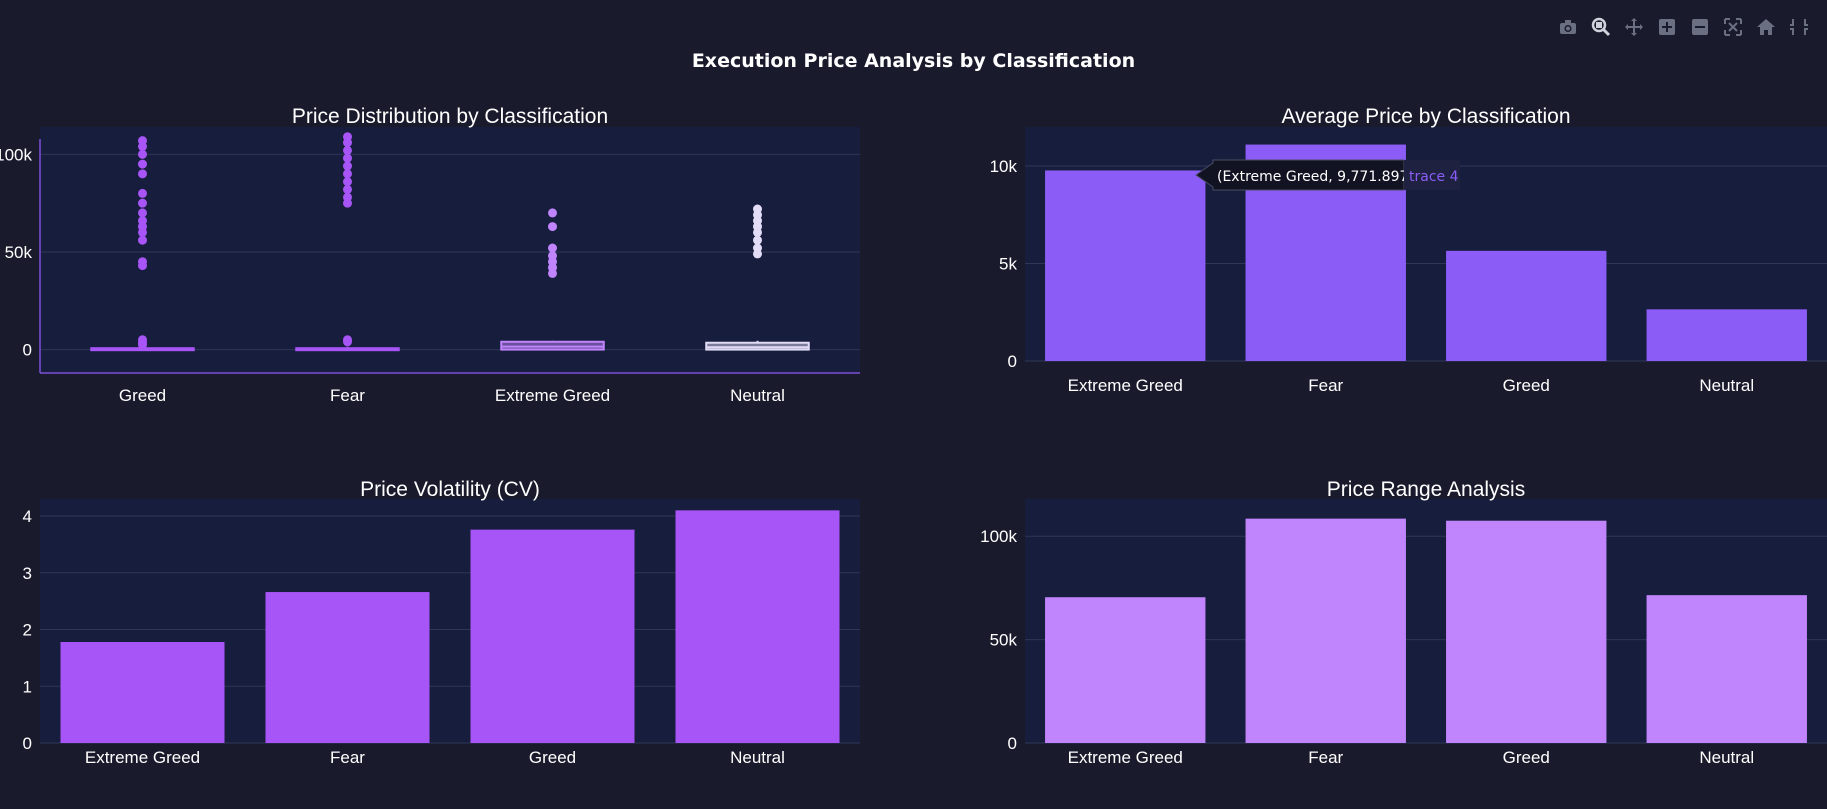 Image resolution: width=1827 pixels, height=809 pixels. I want to click on chart-title: Average Price by Classification, so click(1425, 116).